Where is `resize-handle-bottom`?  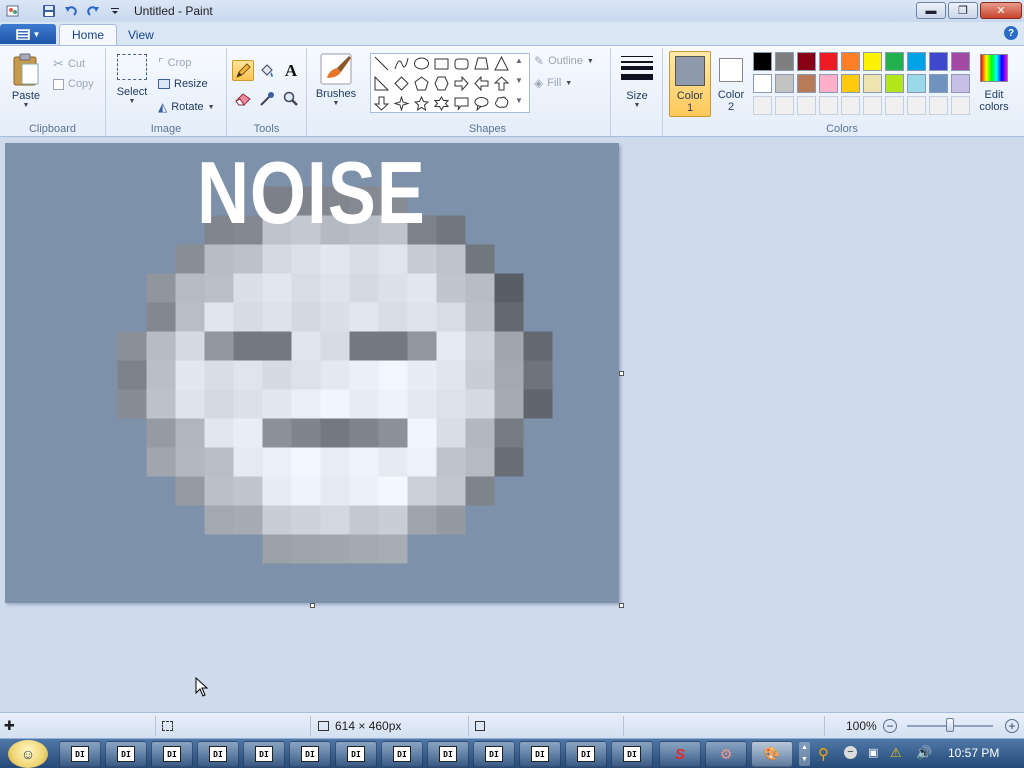 resize-handle-bottom is located at coordinates (312, 605).